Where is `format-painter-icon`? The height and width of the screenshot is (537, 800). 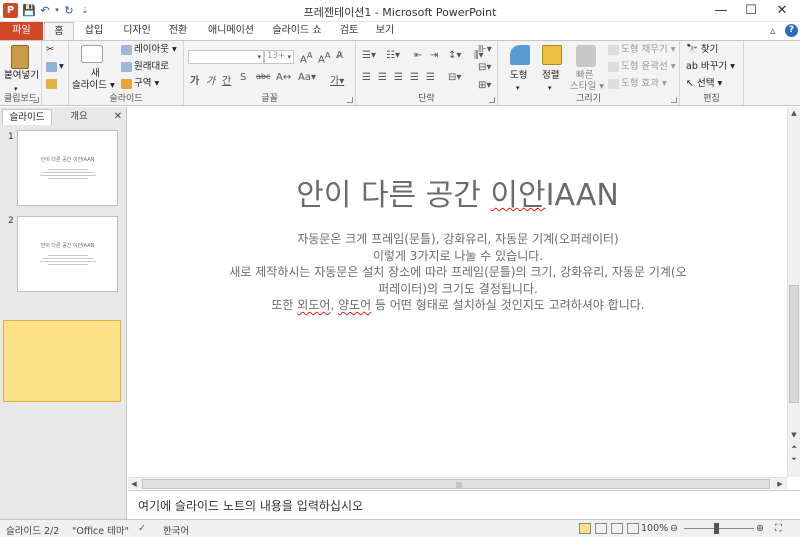 format-painter-icon is located at coordinates (52, 84).